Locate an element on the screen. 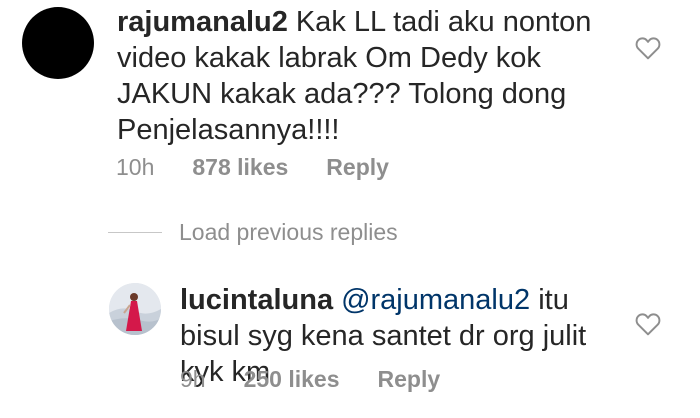 The image size is (700, 418). comment-meta: 10h 878 likes Reply is located at coordinates (252, 167).